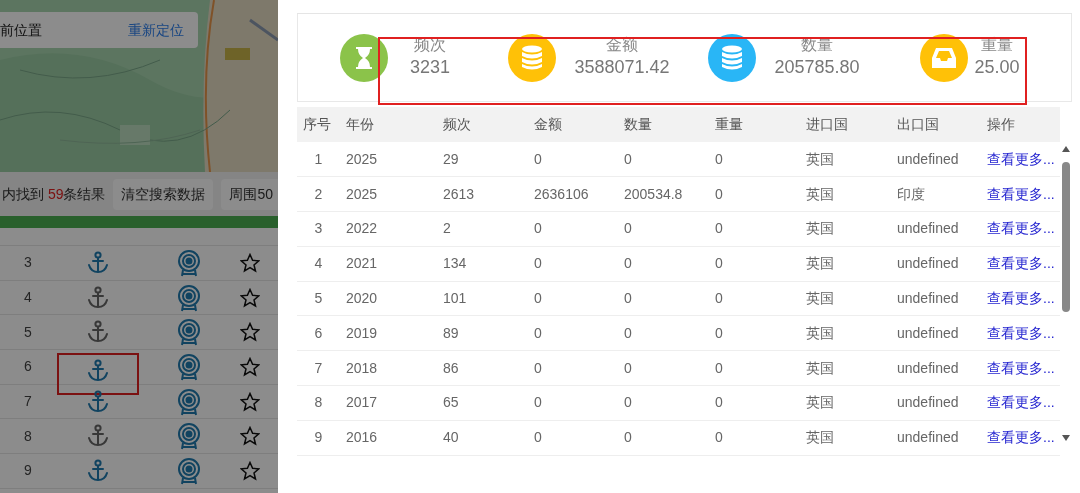 The width and height of the screenshot is (1080, 493). What do you see at coordinates (482, 194) in the screenshot?
I see `table-cell: 2613` at bounding box center [482, 194].